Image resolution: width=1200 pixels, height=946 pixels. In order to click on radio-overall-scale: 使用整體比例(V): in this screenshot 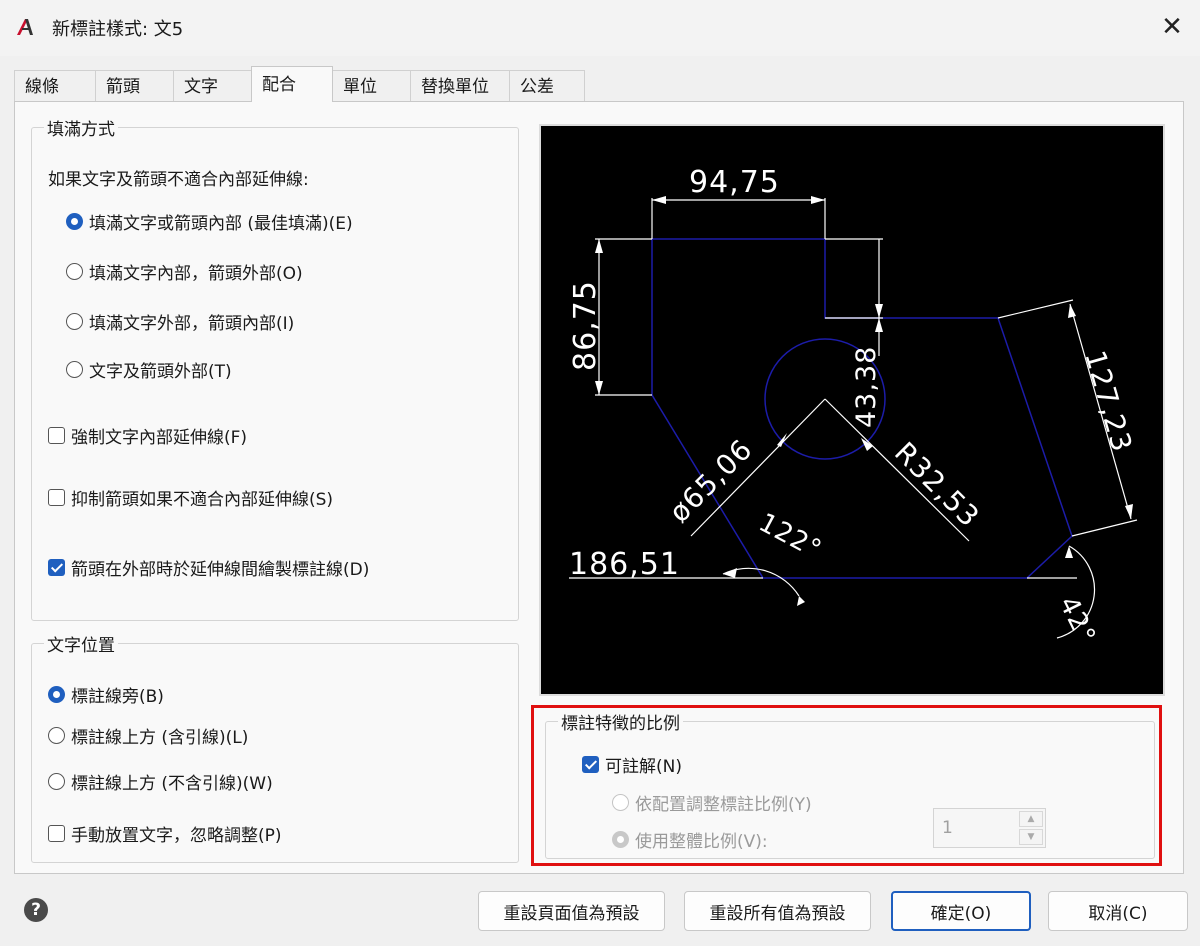, I will do `click(690, 839)`.